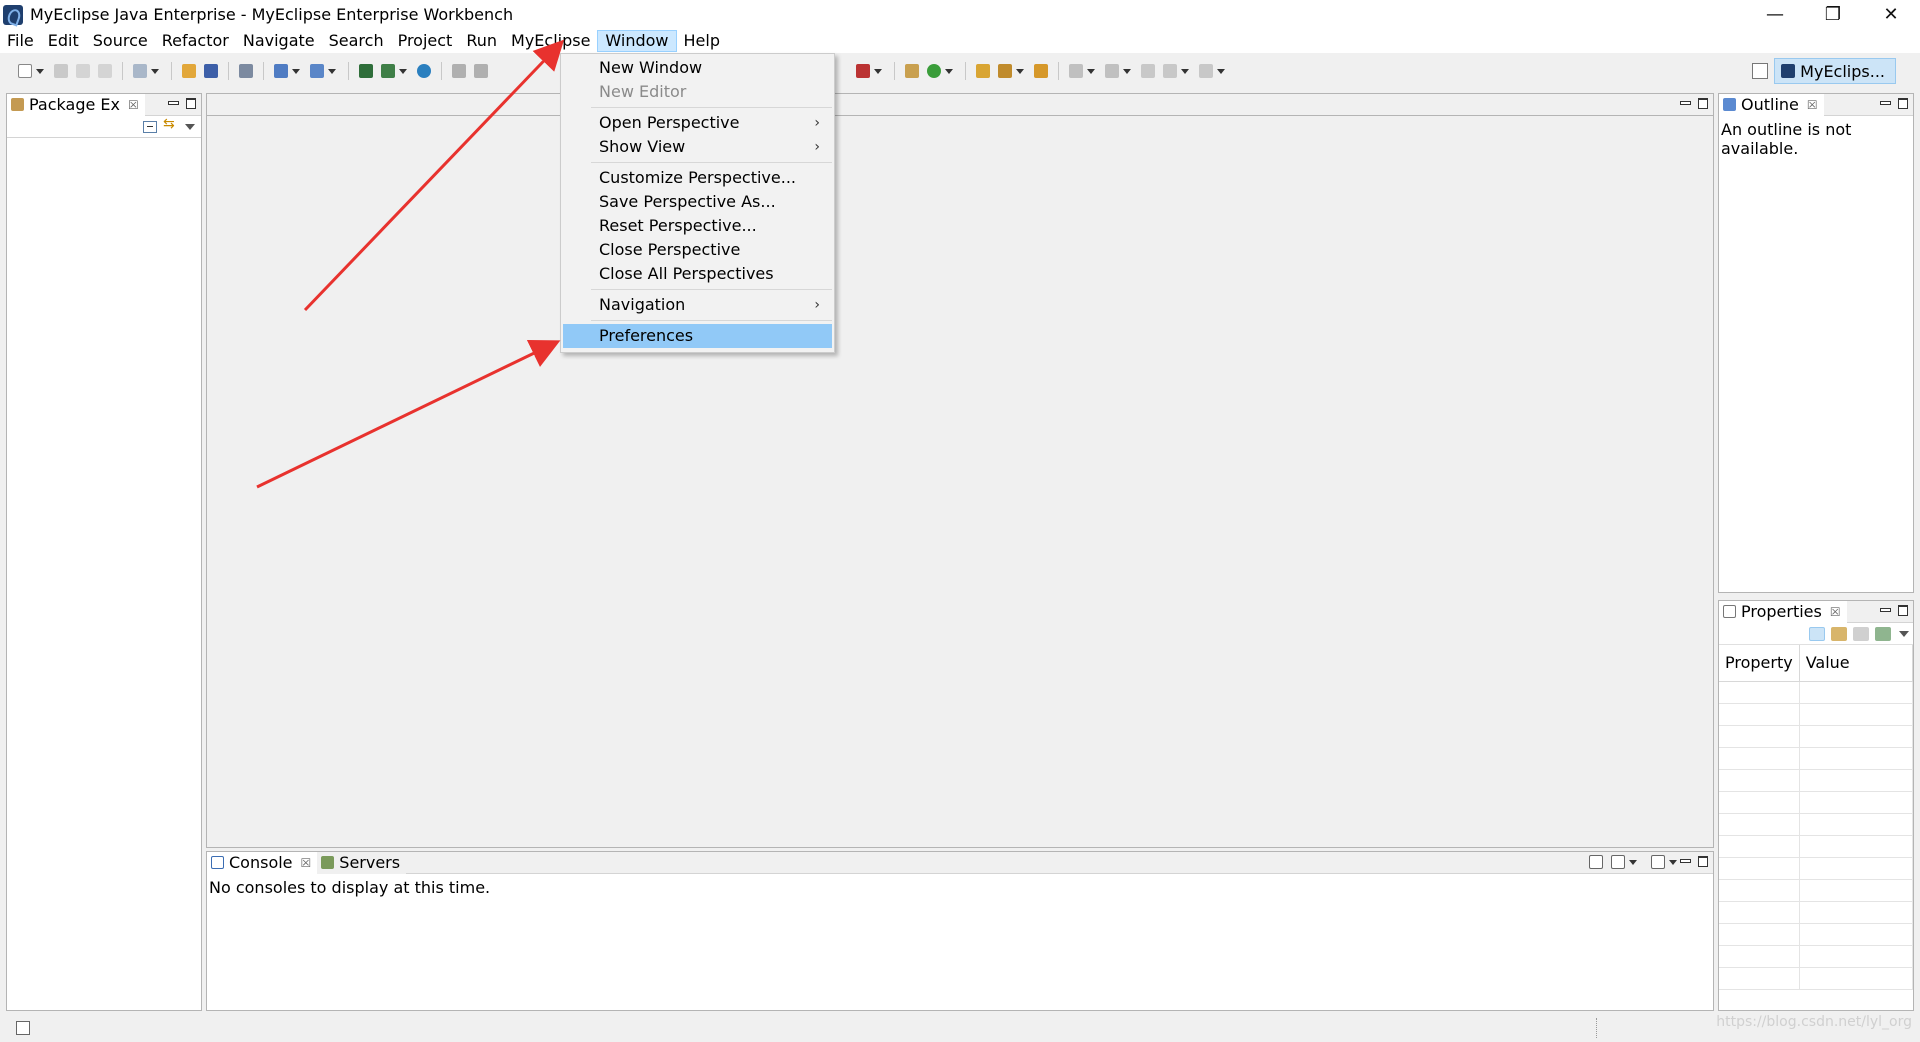 The height and width of the screenshot is (1042, 1920). I want to click on edit2-icon, so click(481, 71).